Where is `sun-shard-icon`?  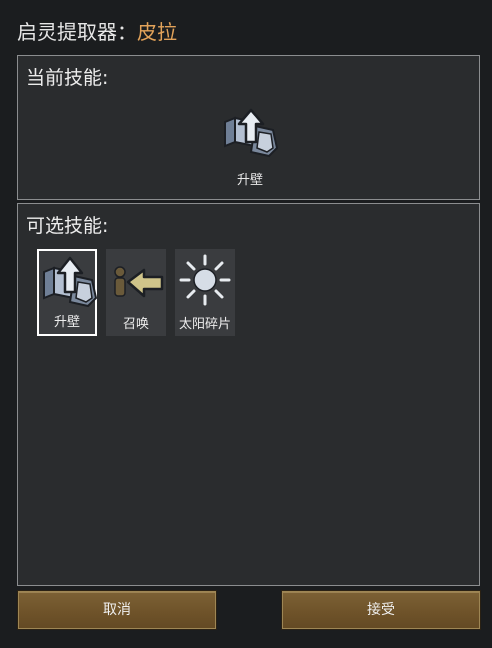
sun-shard-icon is located at coordinates (205, 280).